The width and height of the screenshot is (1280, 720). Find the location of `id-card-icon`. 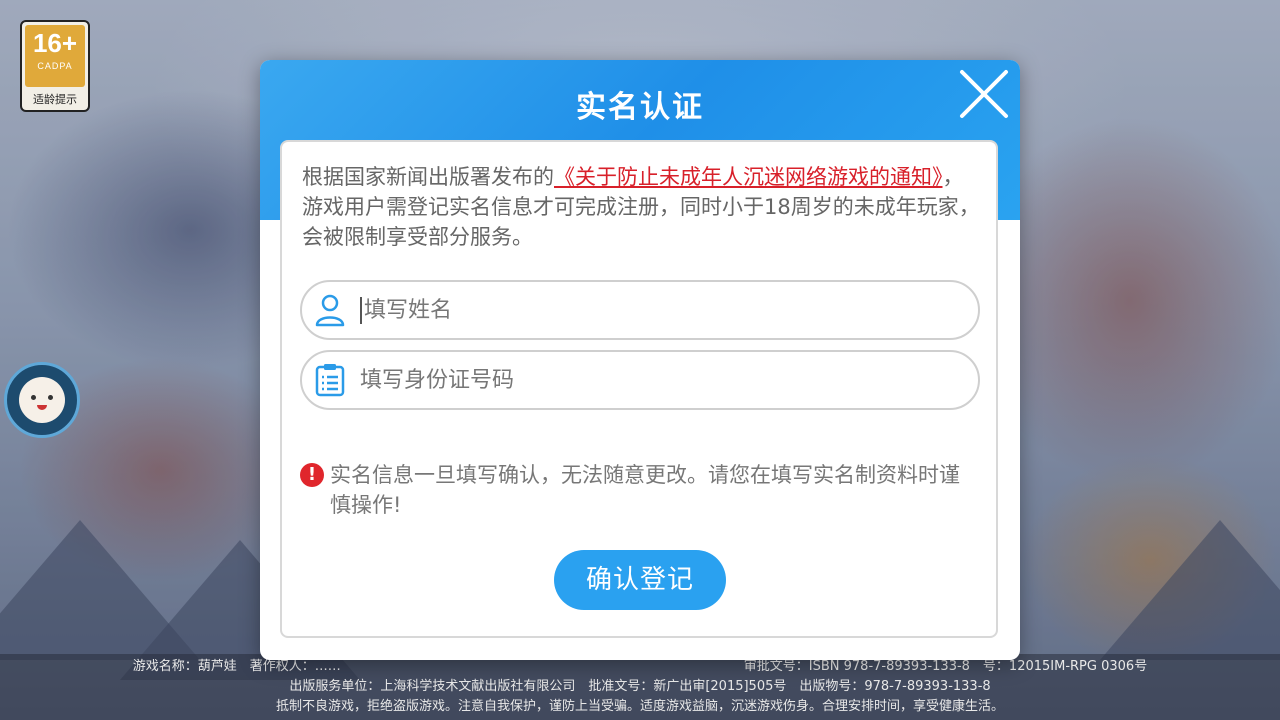

id-card-icon is located at coordinates (330, 380).